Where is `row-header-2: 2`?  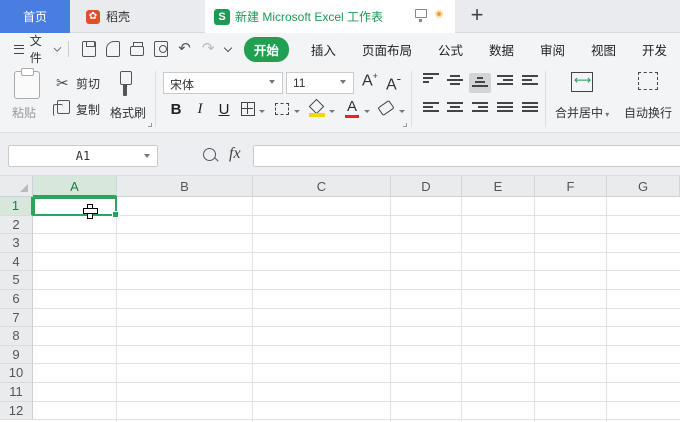 row-header-2: 2 is located at coordinates (16, 225).